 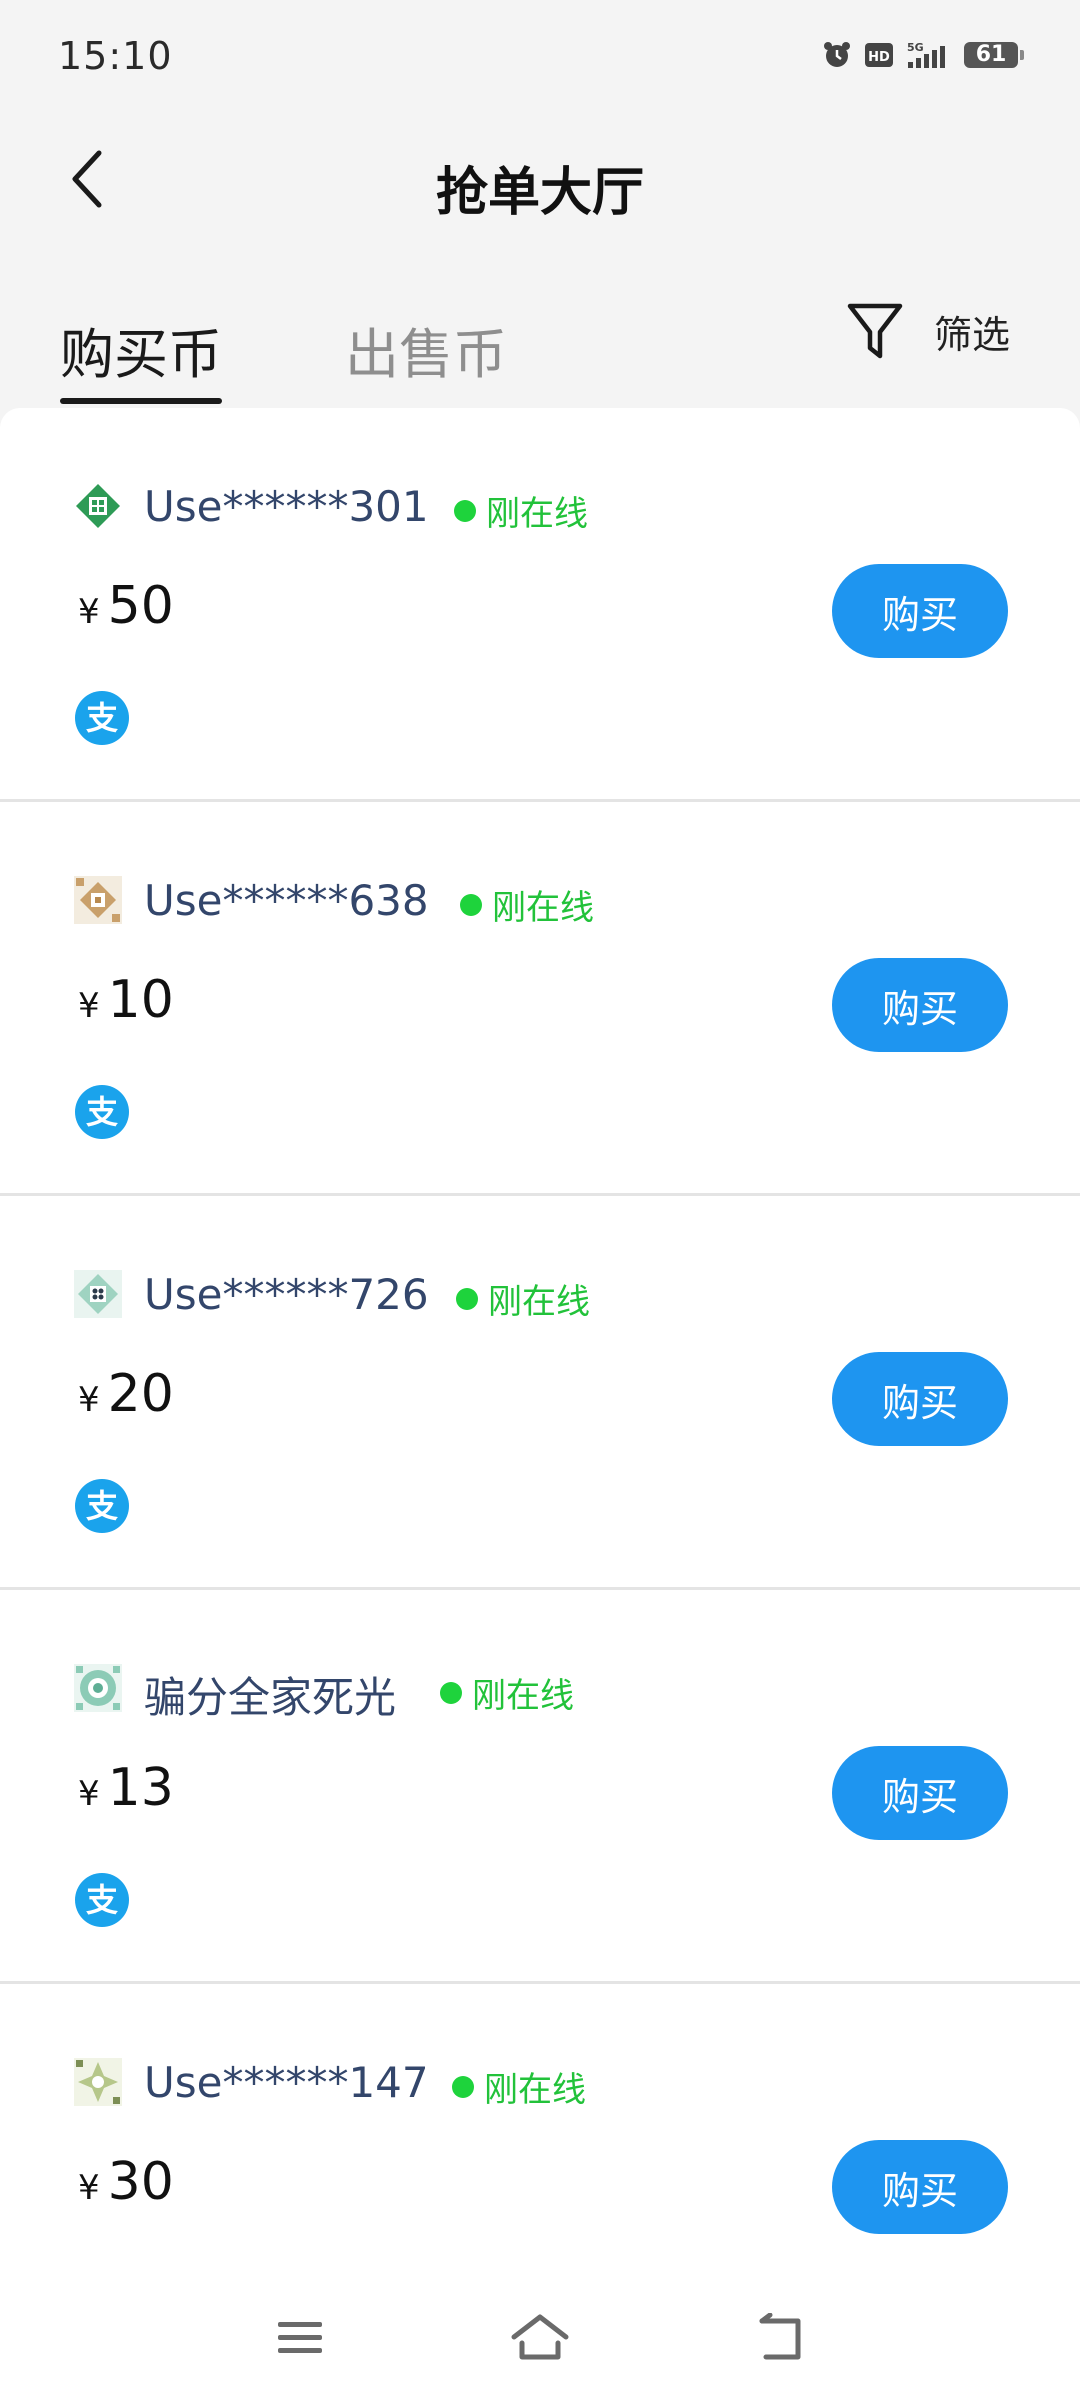 I want to click on nav-back-button, so click(x=780, y=2338).